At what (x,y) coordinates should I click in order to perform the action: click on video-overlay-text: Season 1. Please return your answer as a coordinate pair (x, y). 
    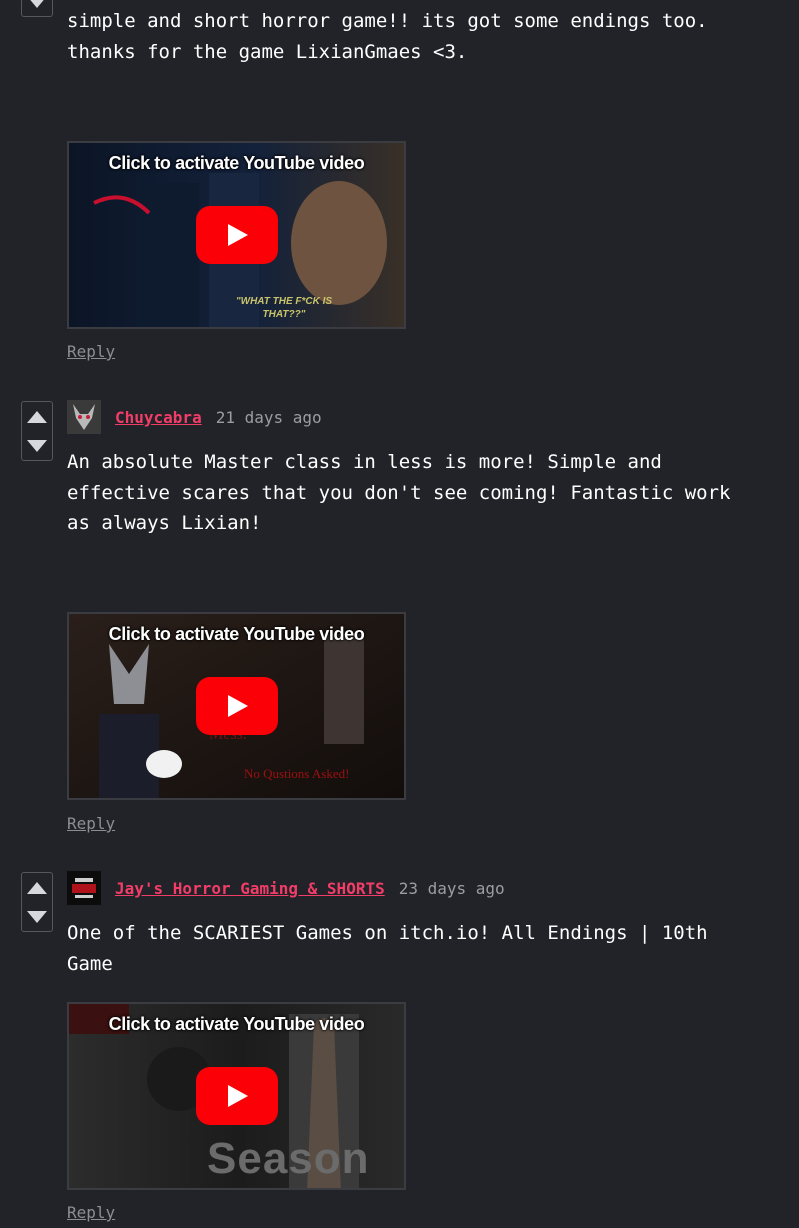
    Looking at the image, I should click on (288, 1161).